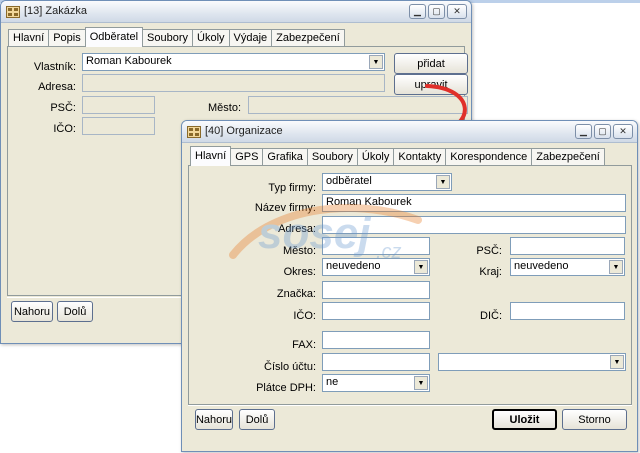  Describe the element at coordinates (594, 419) in the screenshot. I see `cancel-button: Storno` at that location.